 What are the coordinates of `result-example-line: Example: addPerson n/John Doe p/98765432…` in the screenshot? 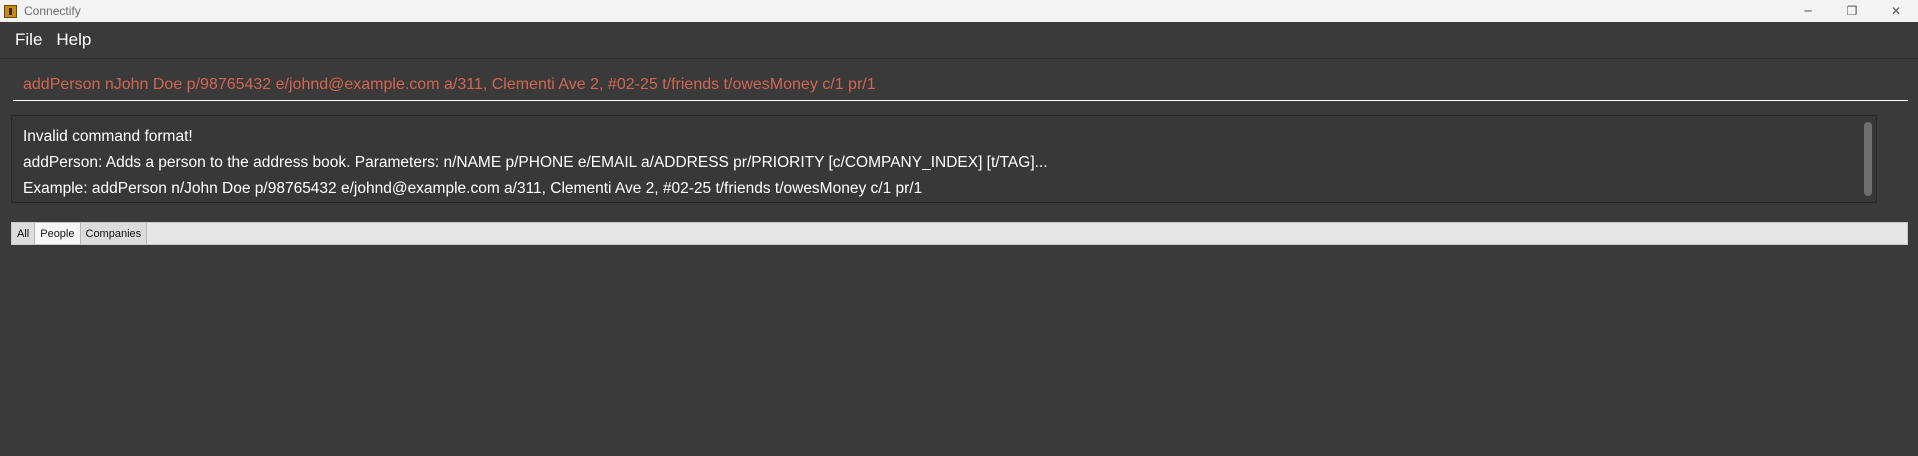 It's located at (473, 188).